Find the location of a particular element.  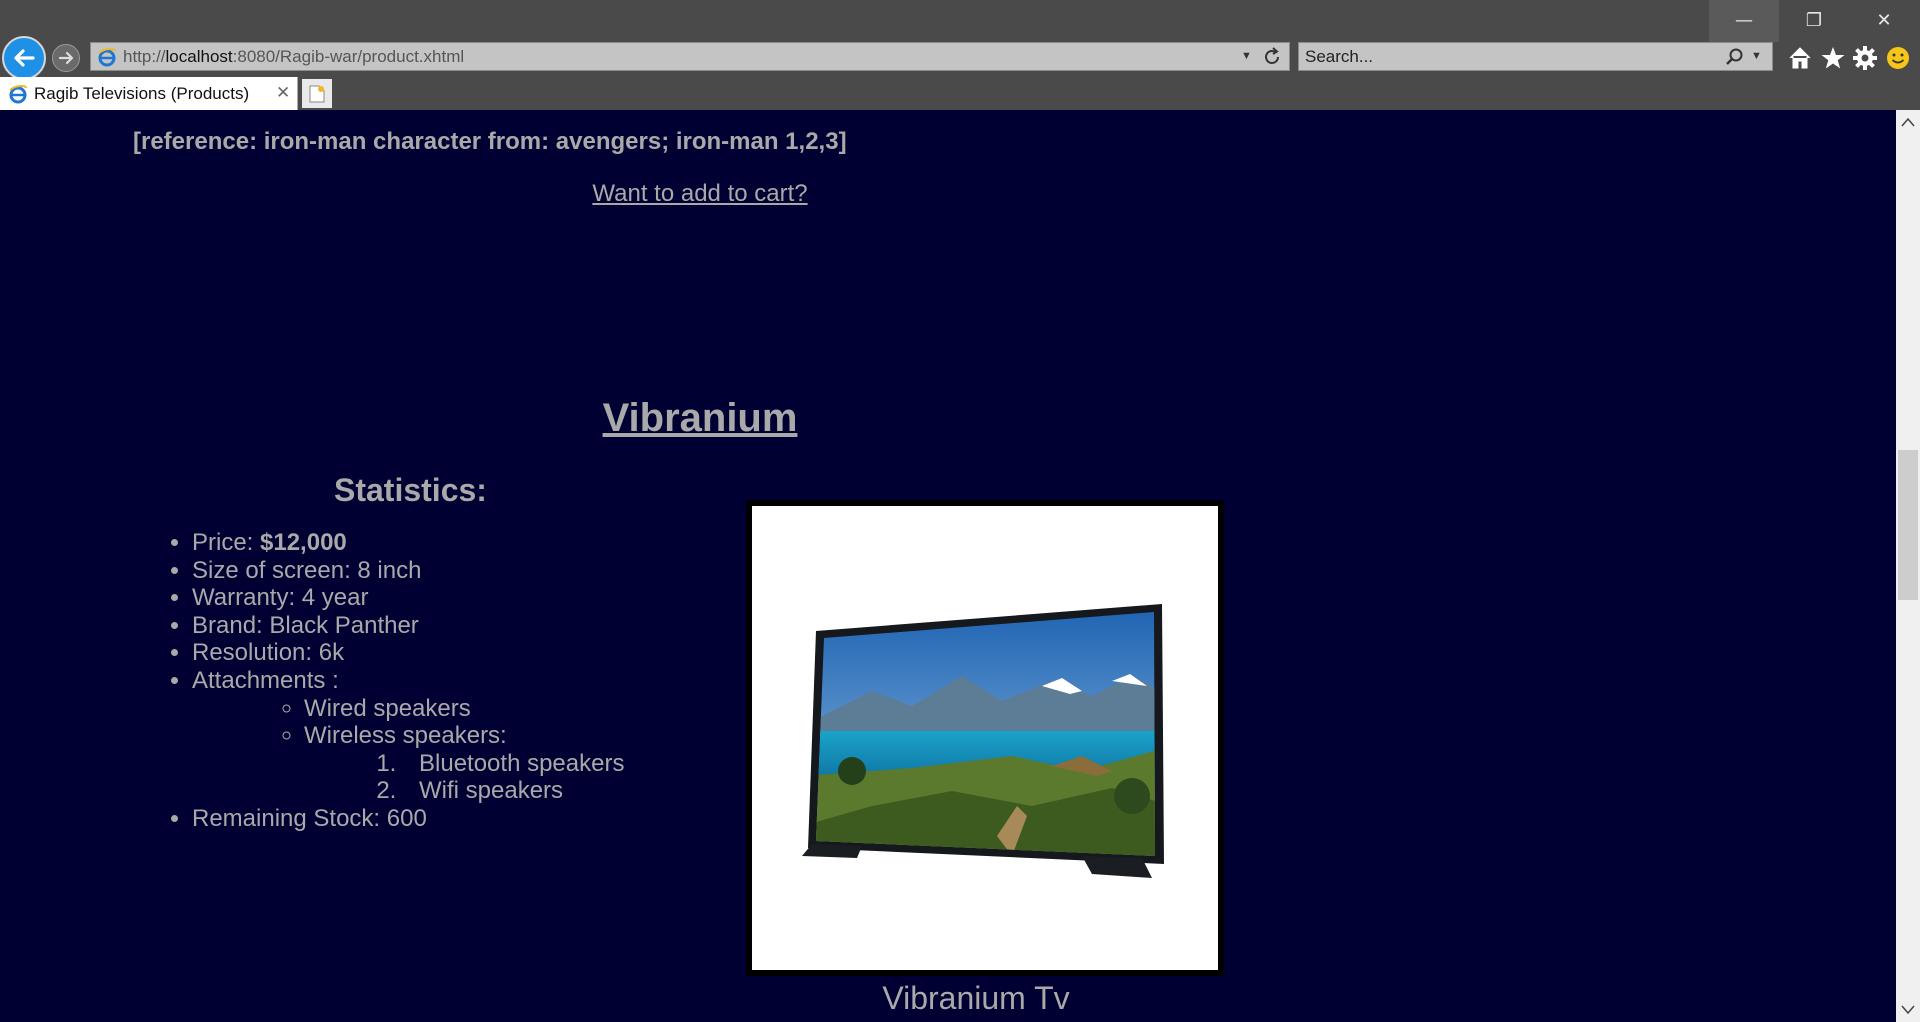

back-button is located at coordinates (24, 58).